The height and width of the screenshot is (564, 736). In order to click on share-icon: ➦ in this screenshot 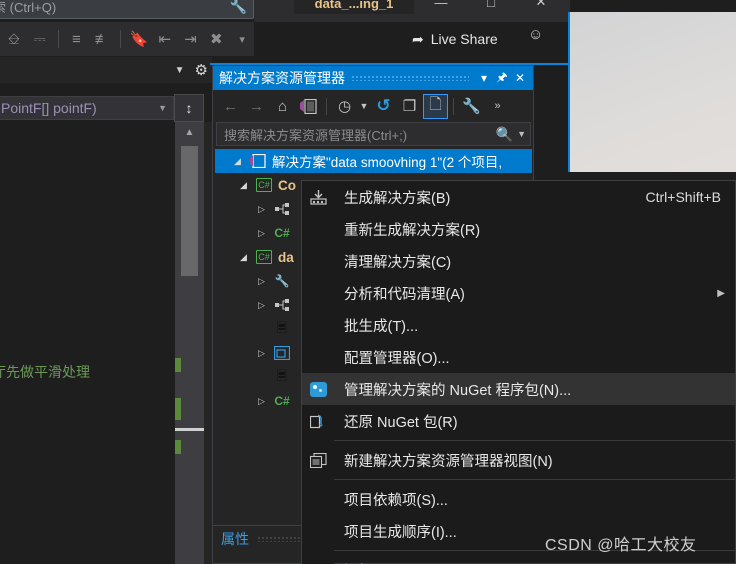, I will do `click(418, 38)`.